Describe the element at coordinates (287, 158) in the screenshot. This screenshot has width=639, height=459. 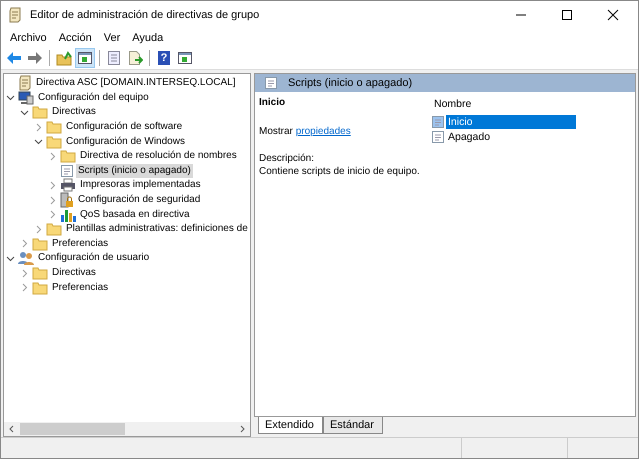
I see `description-label: Descripción:` at that location.